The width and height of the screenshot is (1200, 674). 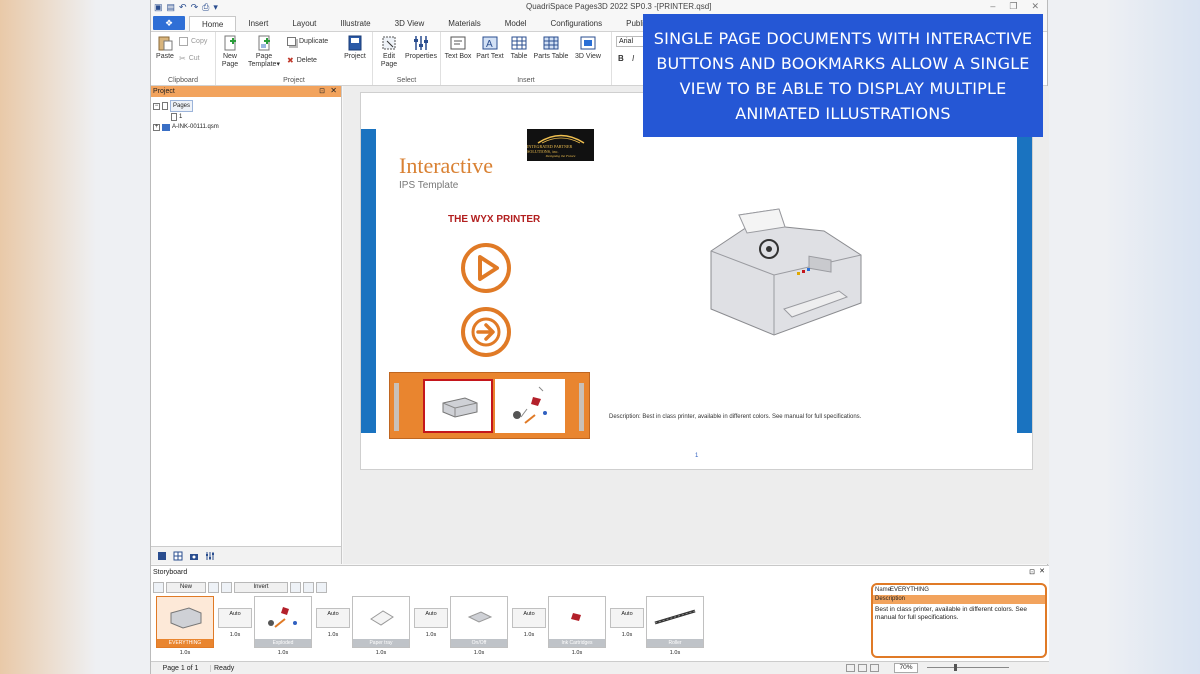 I want to click on undo-icon: ↶, so click(x=183, y=7).